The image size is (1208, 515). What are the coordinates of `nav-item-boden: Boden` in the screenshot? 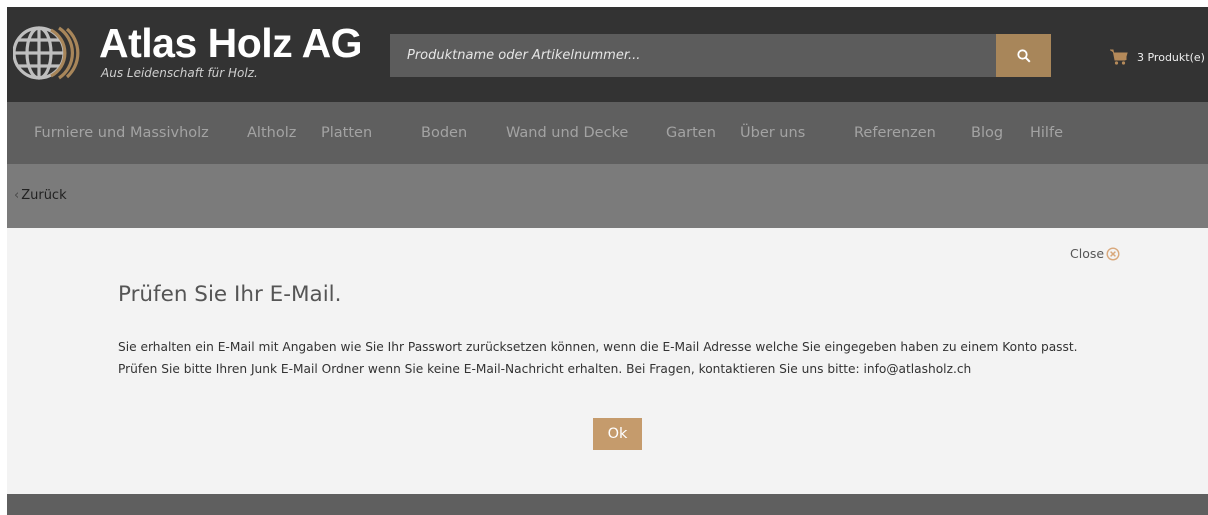 It's located at (444, 133).